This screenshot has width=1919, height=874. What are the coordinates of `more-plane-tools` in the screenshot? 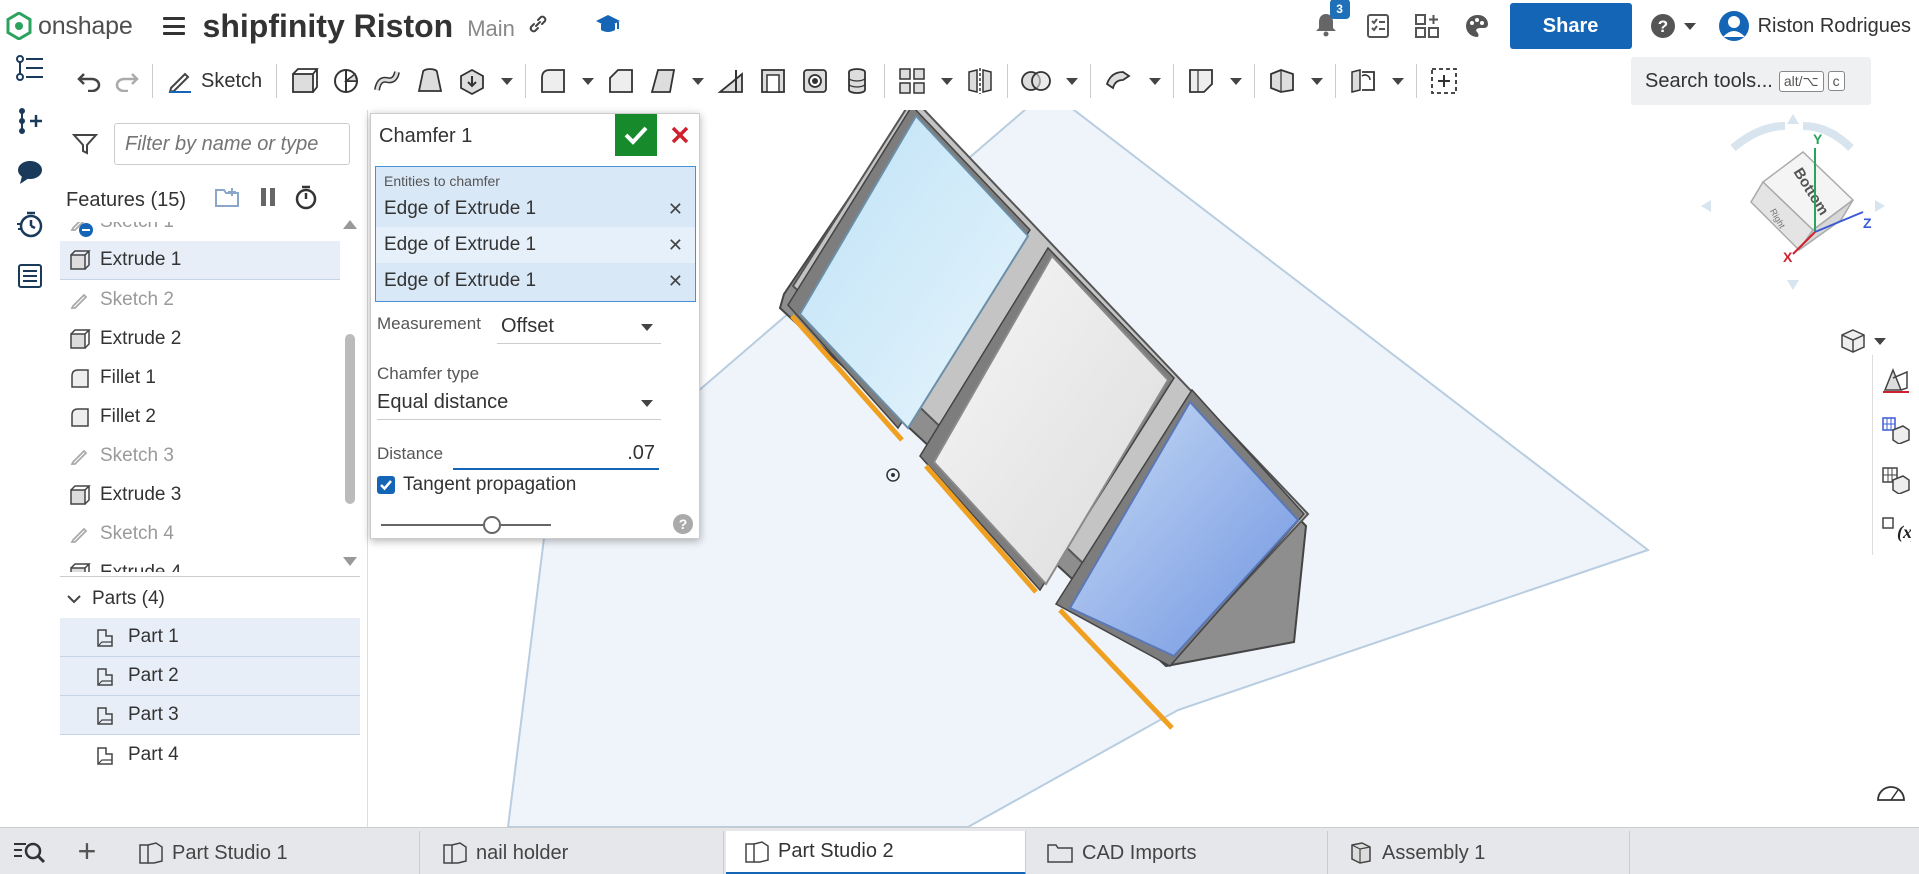 It's located at (1235, 81).